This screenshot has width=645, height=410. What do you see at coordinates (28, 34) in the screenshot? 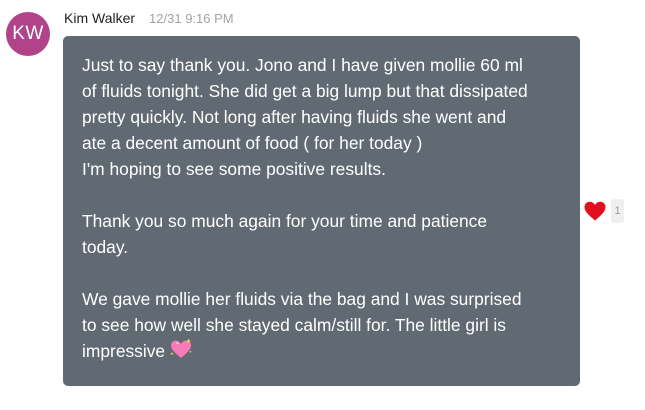
I see `avatar: KW` at bounding box center [28, 34].